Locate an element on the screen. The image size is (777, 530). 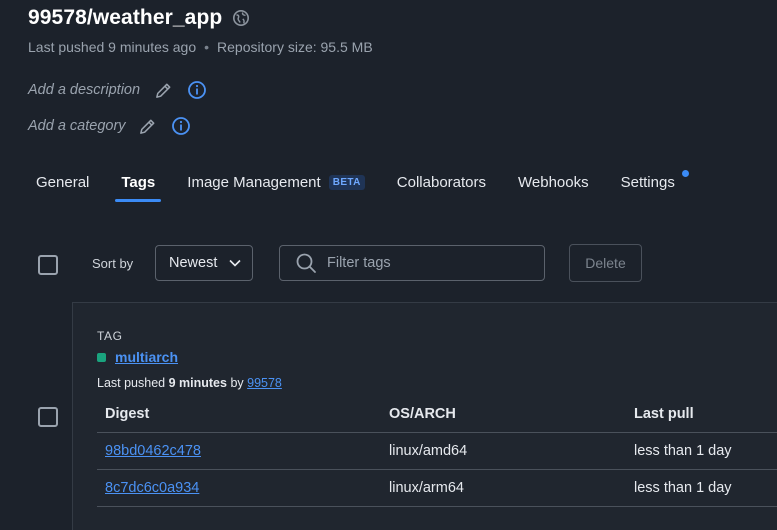
table-row: 8c7dc6c0a934 linux/arm64 less than 1 day is located at coordinates (437, 488).